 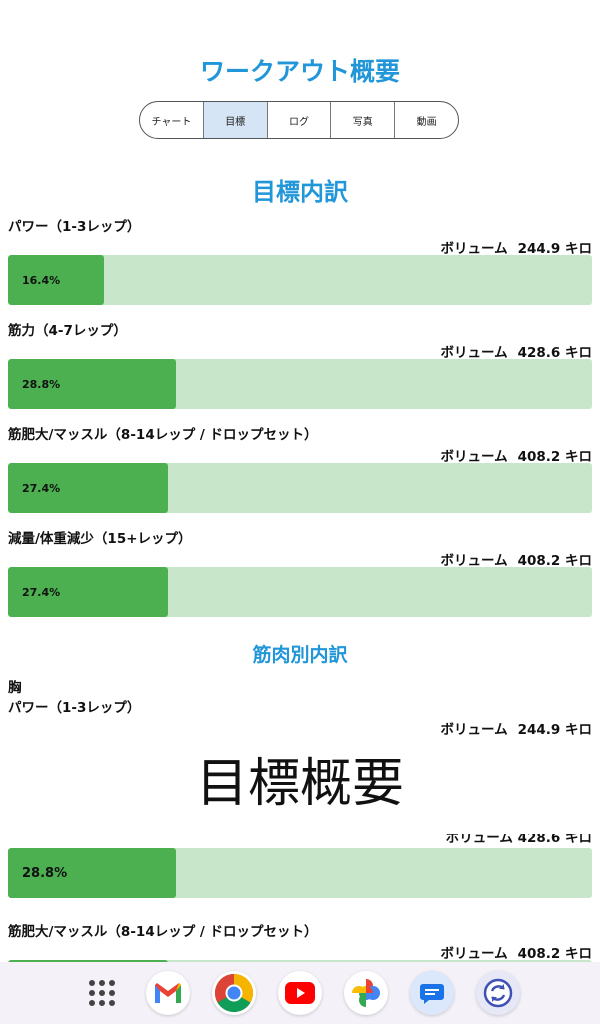 I want to click on muscle-group-label: 胸, so click(x=15, y=688).